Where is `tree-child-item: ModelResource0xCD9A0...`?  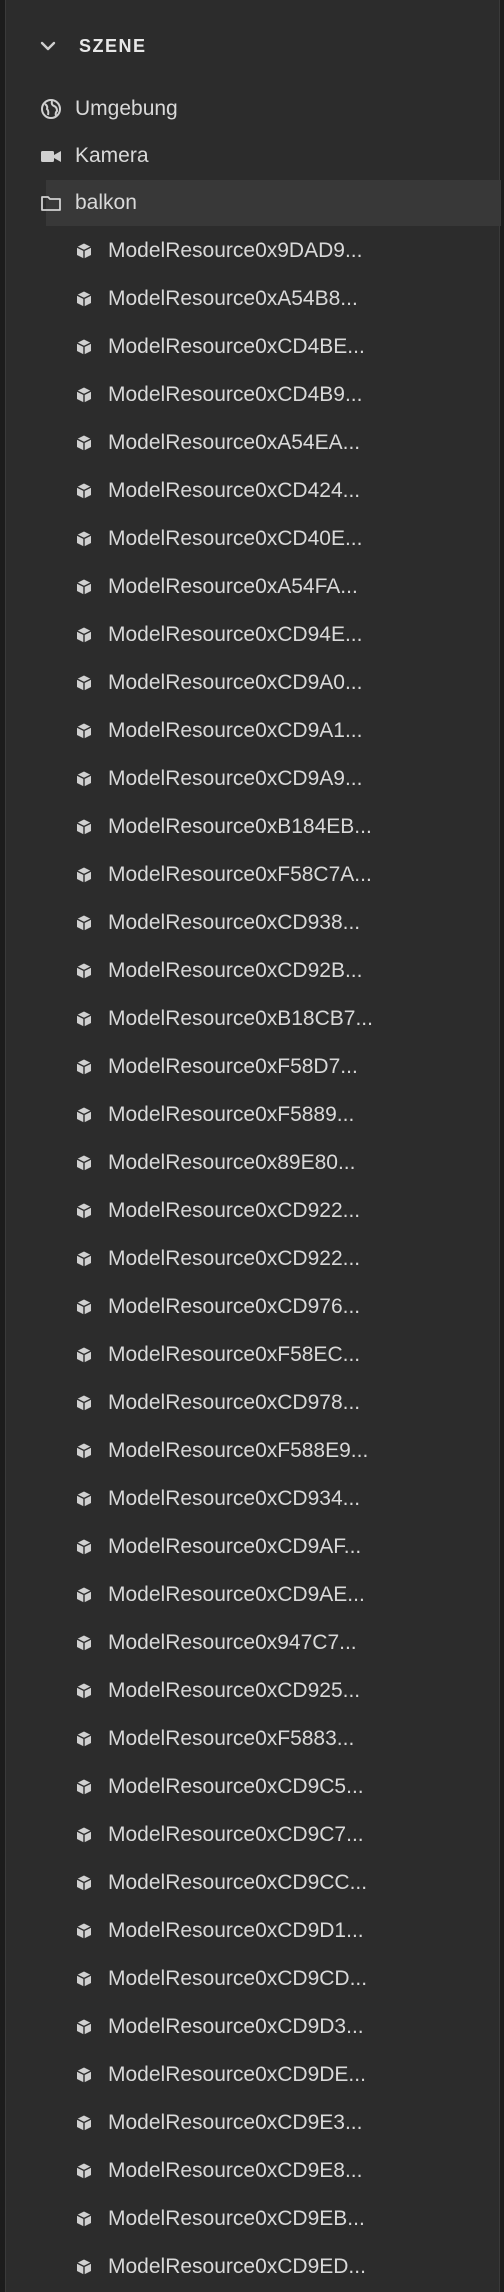 tree-child-item: ModelResource0xCD9A0... is located at coordinates (253, 683).